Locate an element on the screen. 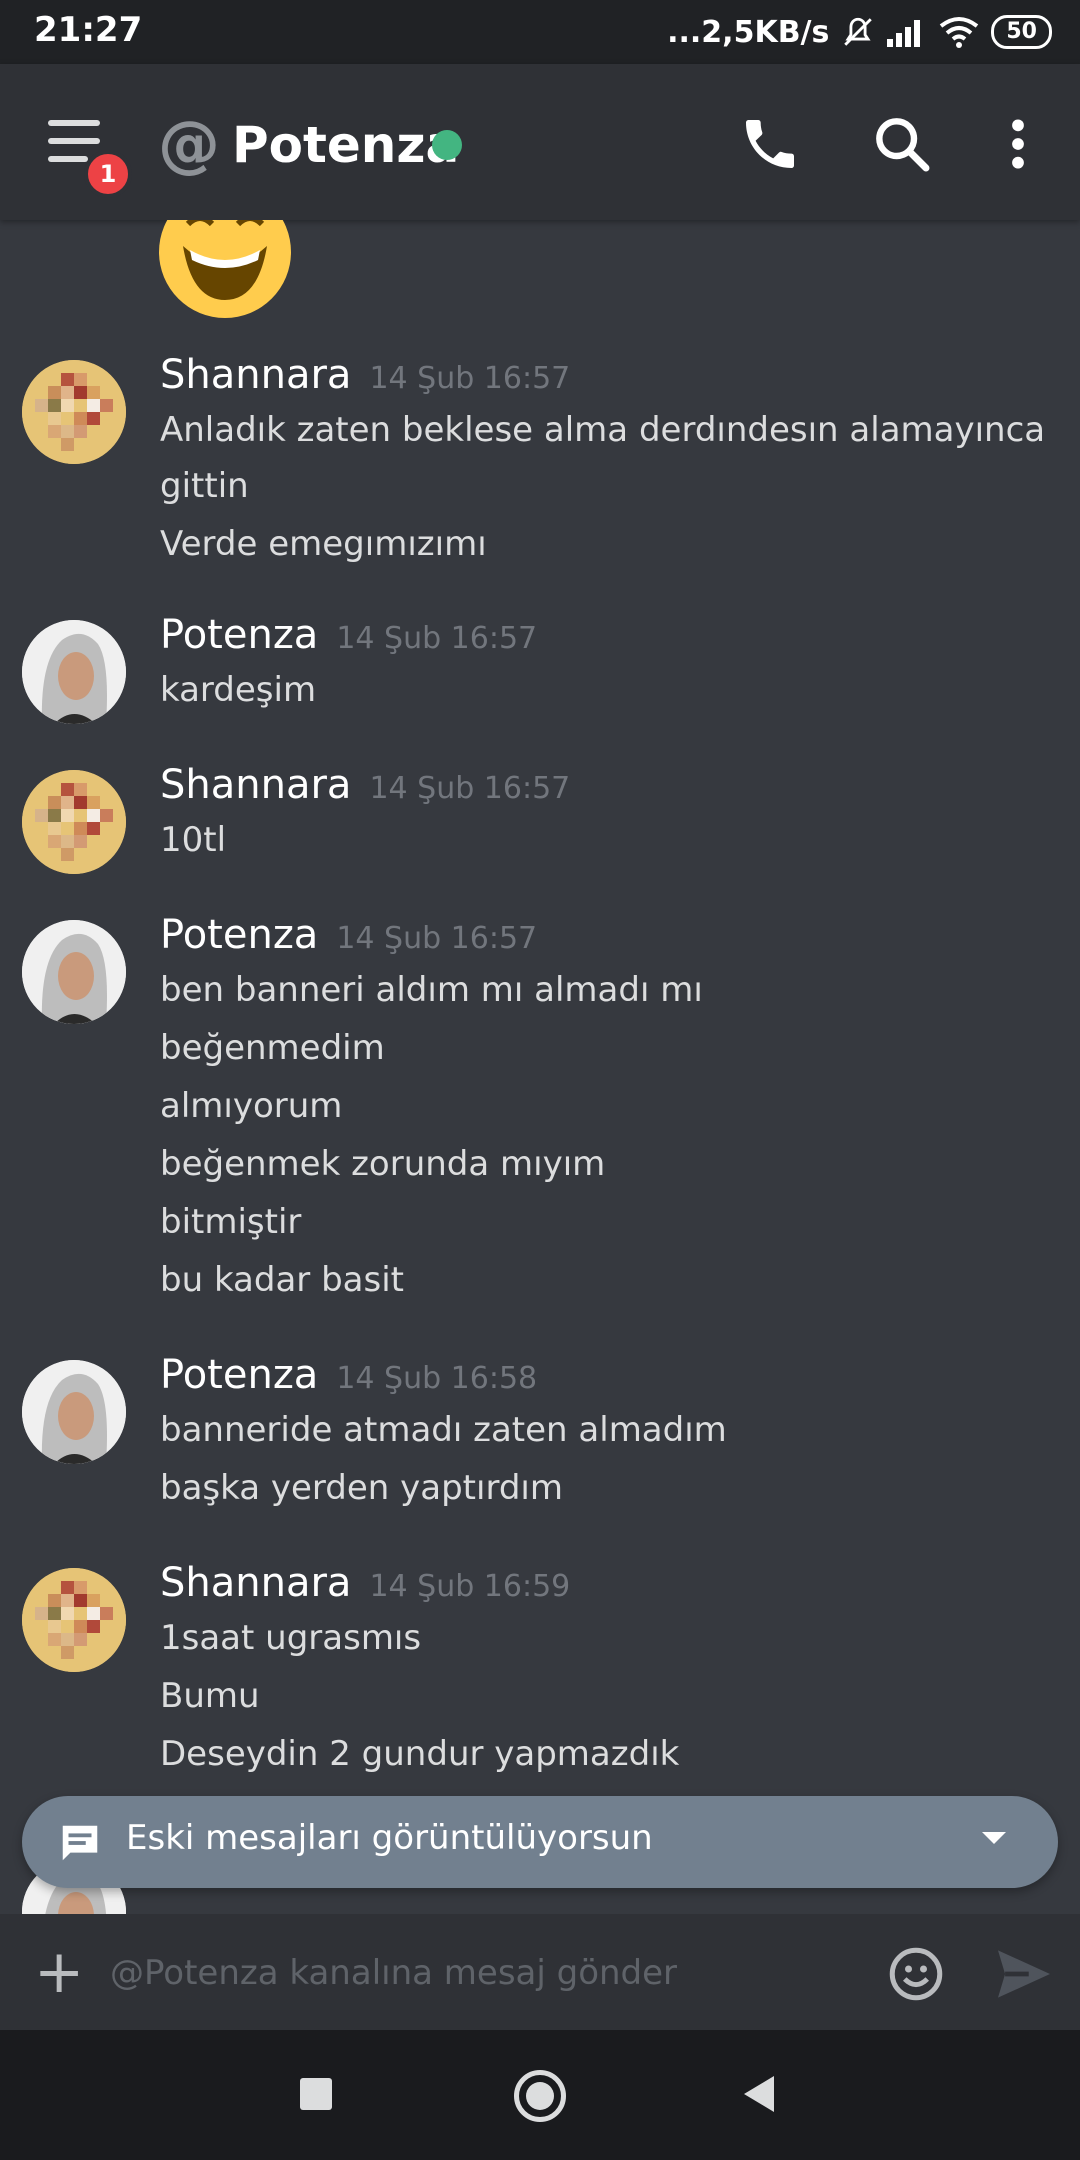  chevron-down-icon is located at coordinates (994, 1838).